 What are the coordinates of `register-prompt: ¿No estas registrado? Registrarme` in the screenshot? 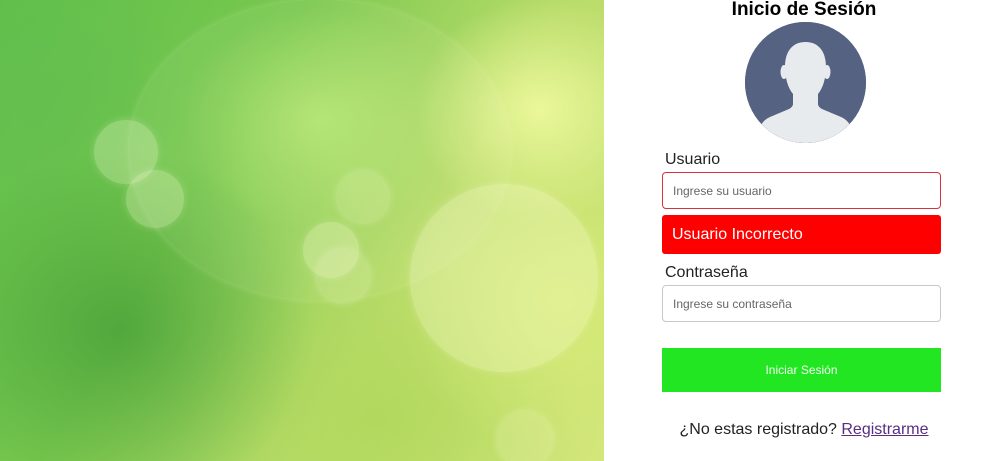 It's located at (804, 430).